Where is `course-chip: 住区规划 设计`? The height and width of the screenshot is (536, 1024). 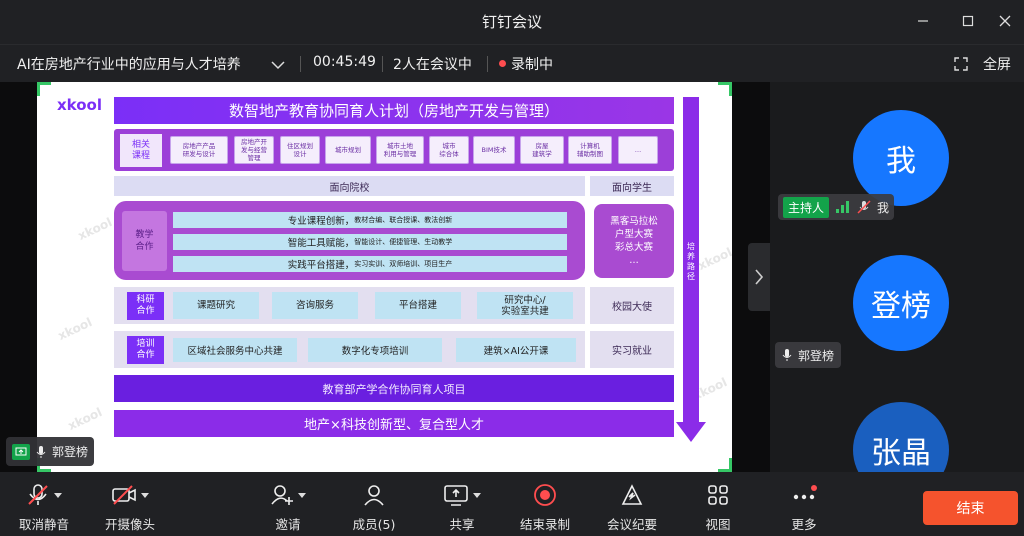 course-chip: 住区规划 设计 is located at coordinates (300, 150).